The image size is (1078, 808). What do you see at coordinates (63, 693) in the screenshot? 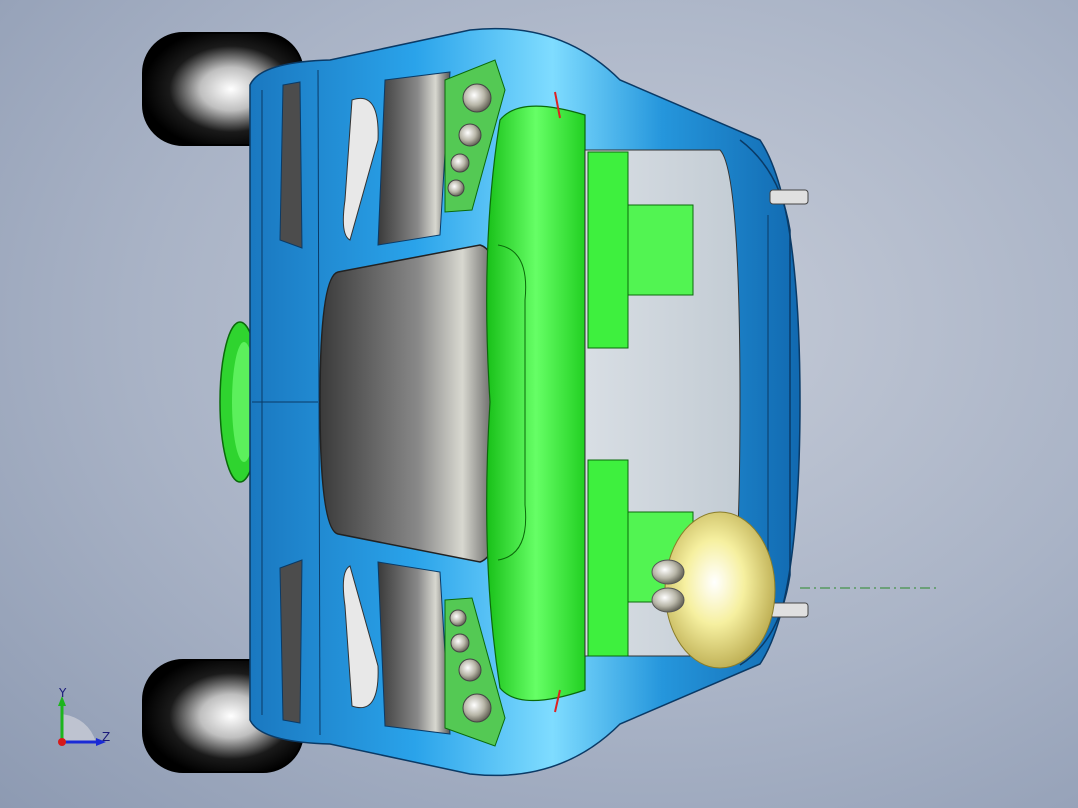
I see `y-axis-label: Y` at bounding box center [63, 693].